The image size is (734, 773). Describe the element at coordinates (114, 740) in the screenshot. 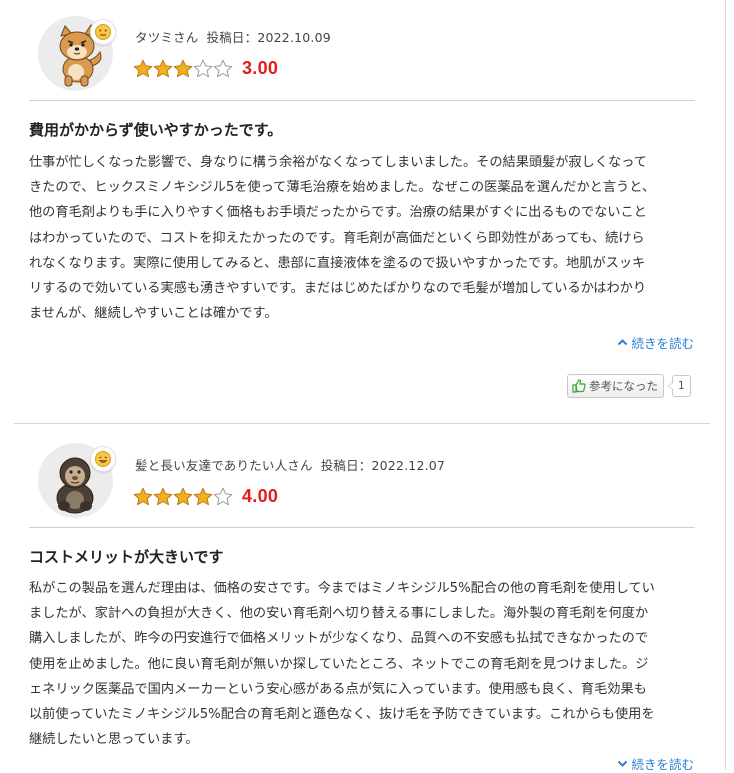

I see `review-body-line: 継続したいと思っています。` at that location.